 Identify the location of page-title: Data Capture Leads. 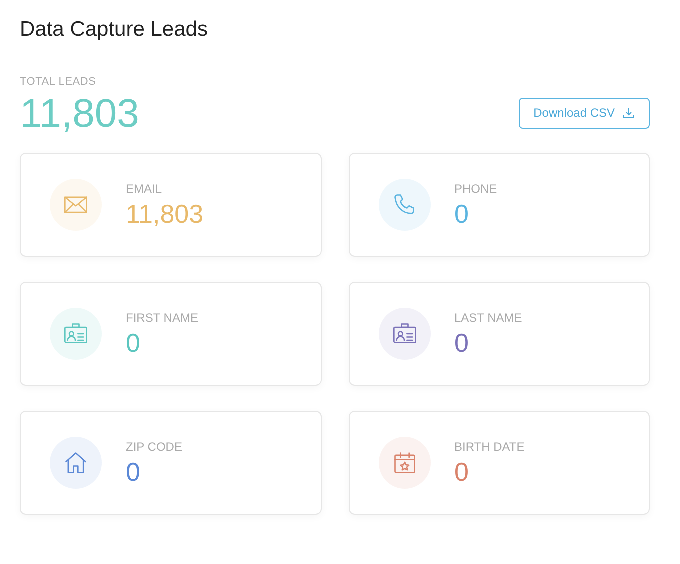
(114, 30).